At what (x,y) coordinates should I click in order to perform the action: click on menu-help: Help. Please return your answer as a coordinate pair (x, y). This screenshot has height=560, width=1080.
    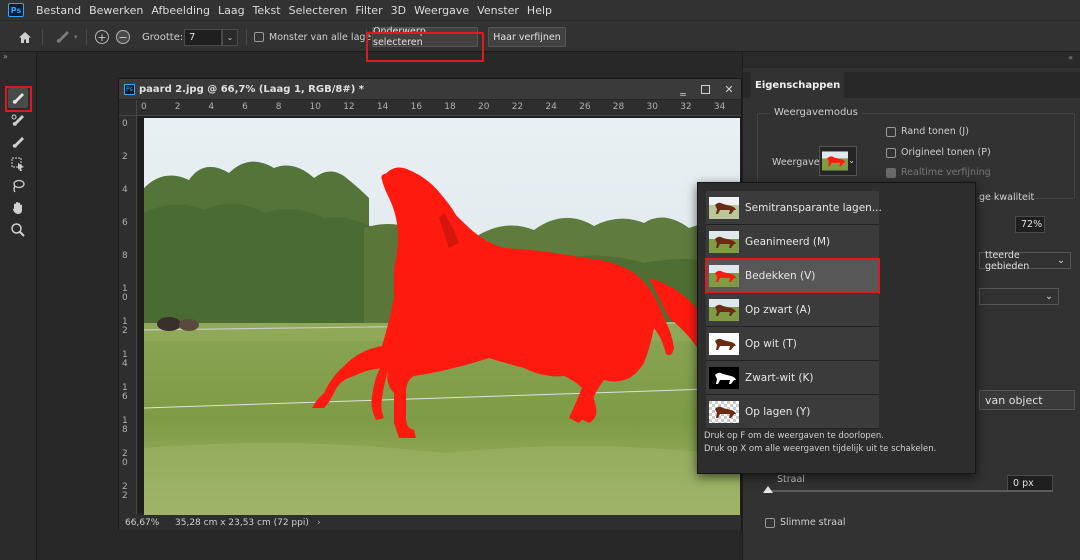
    Looking at the image, I should click on (539, 10).